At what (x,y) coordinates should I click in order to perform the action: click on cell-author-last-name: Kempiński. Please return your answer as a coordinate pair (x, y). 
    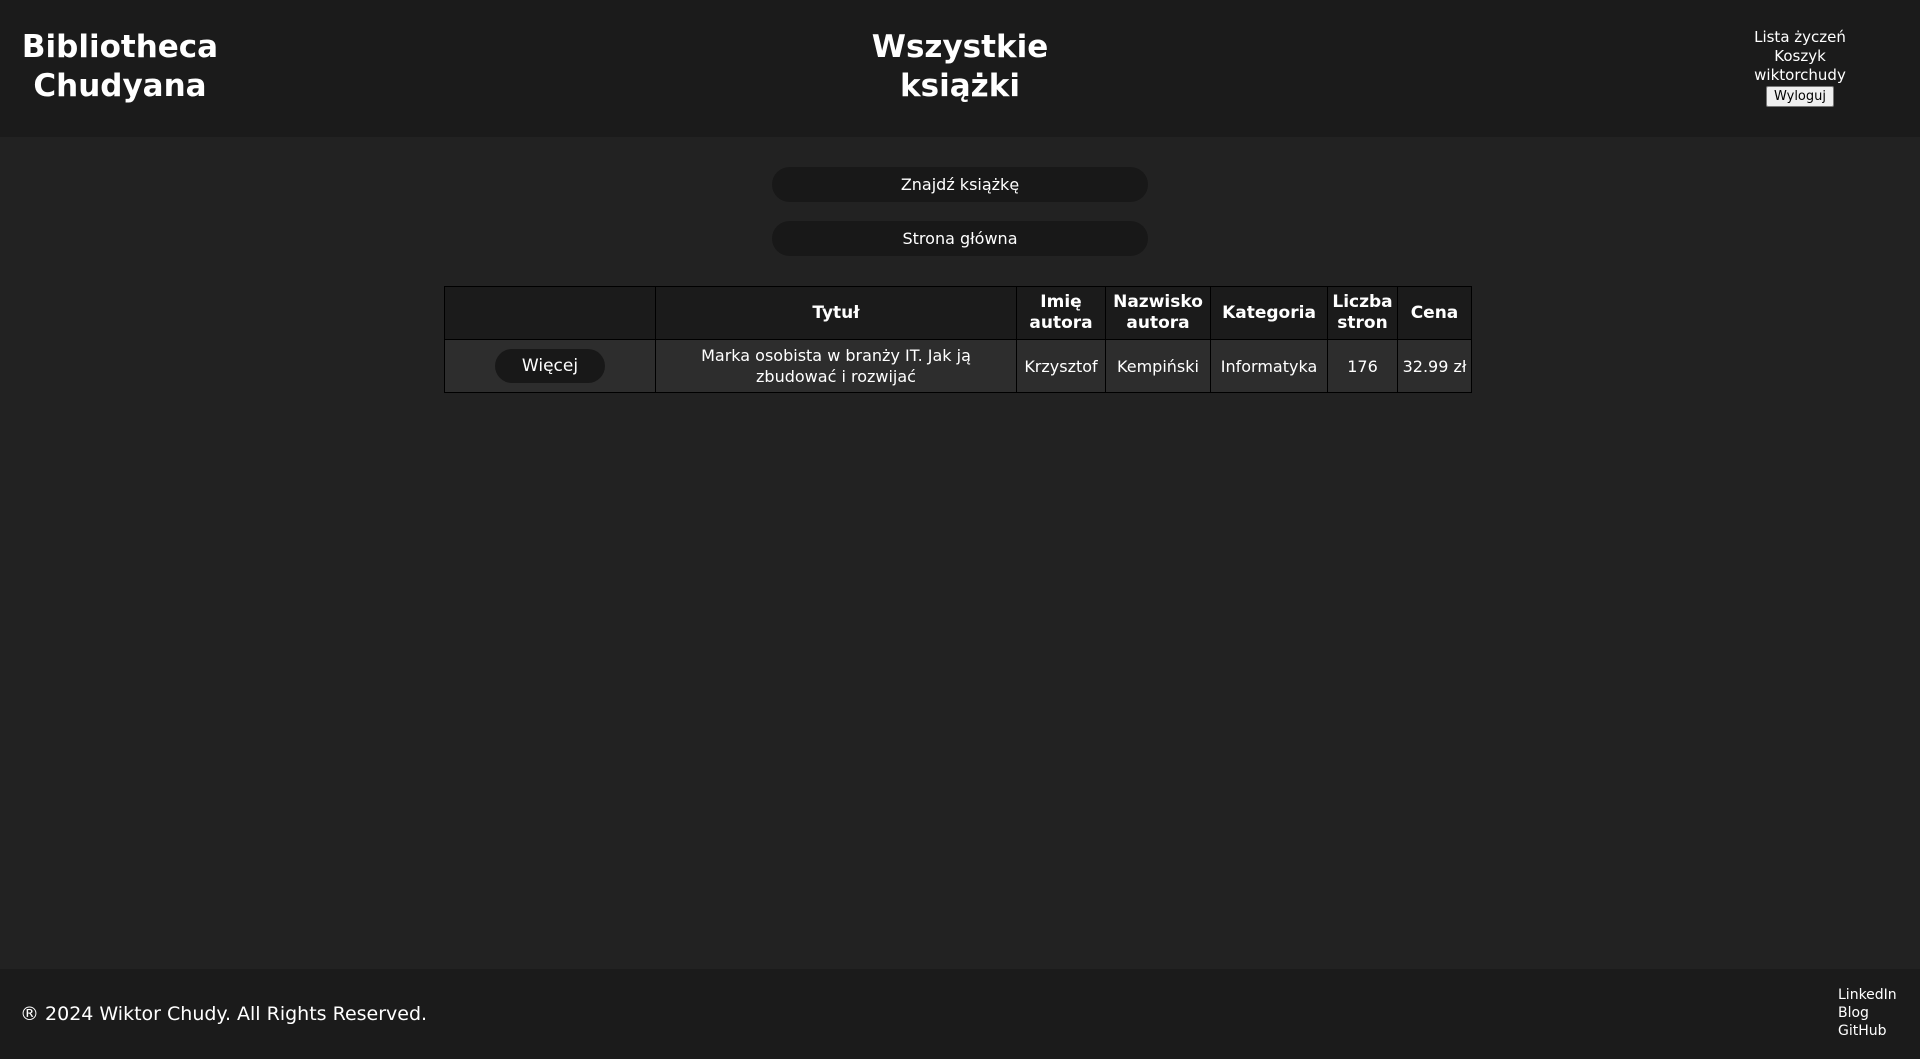
    Looking at the image, I should click on (1158, 366).